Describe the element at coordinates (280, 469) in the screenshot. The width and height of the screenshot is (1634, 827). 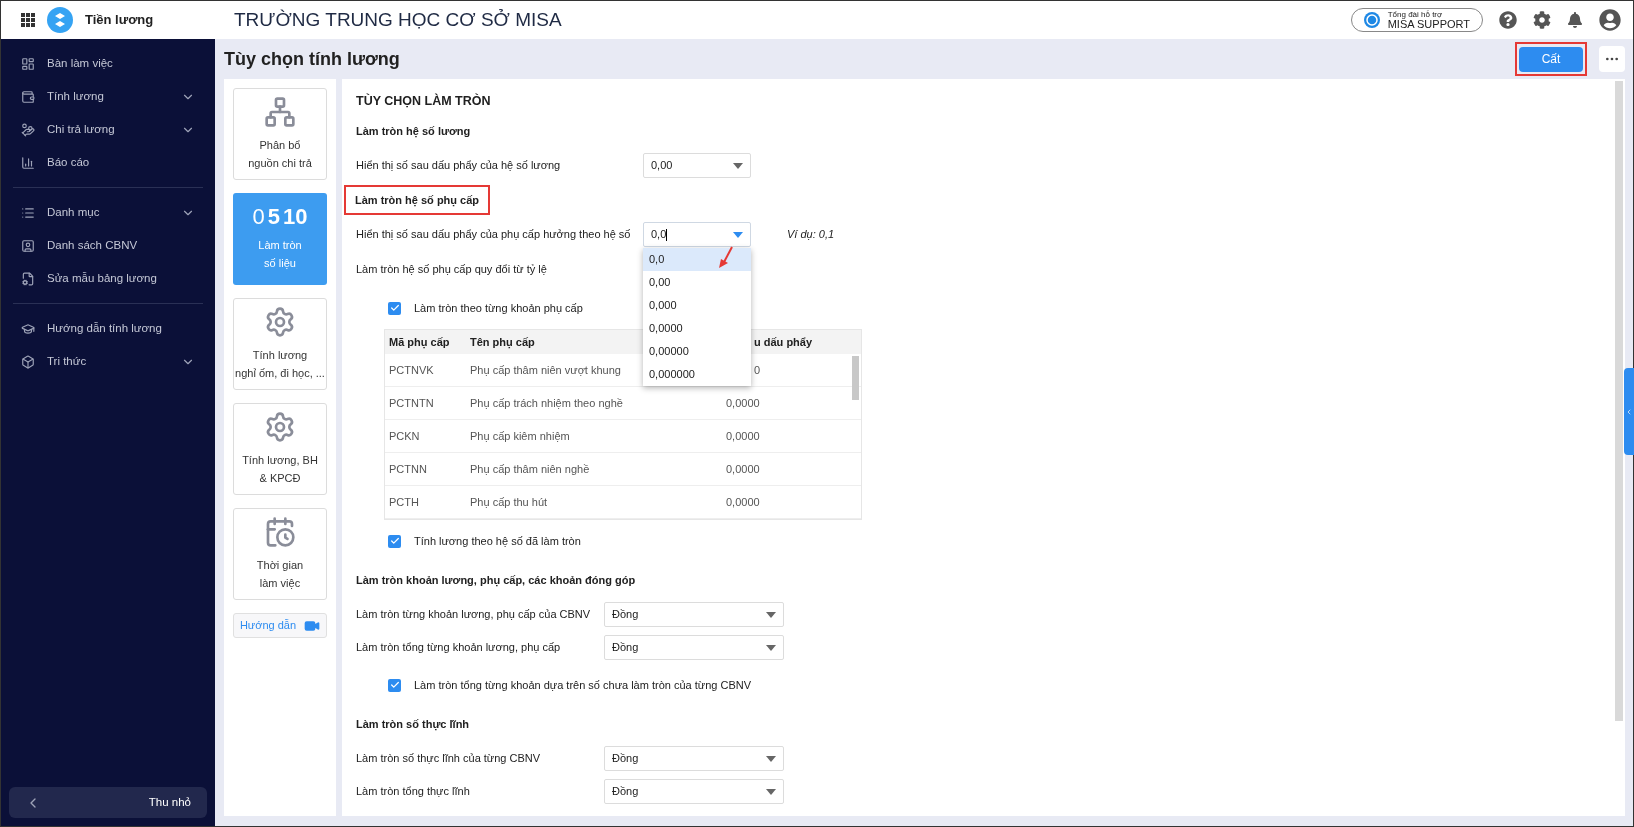
I see `option-card-label: Tính lương, BH & KPCĐ` at that location.